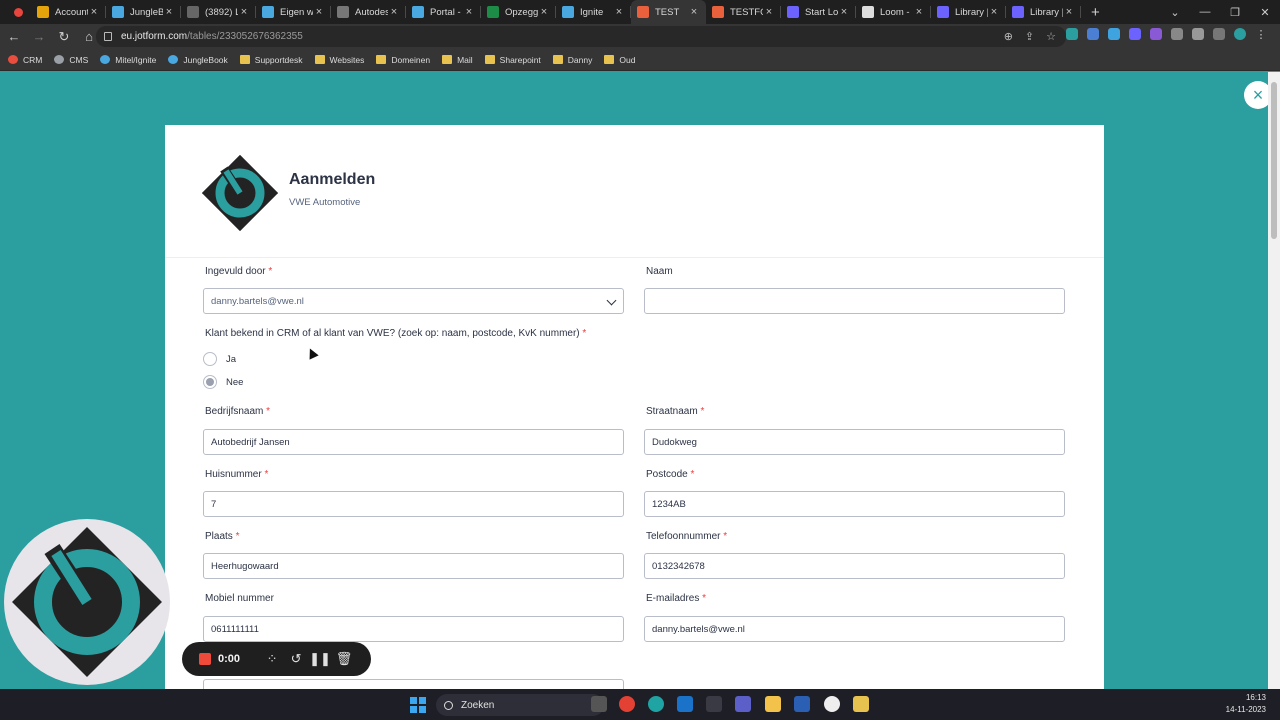 The image size is (1280, 720). Describe the element at coordinates (320, 659) in the screenshot. I see `pause-icon: ❚❚` at that location.